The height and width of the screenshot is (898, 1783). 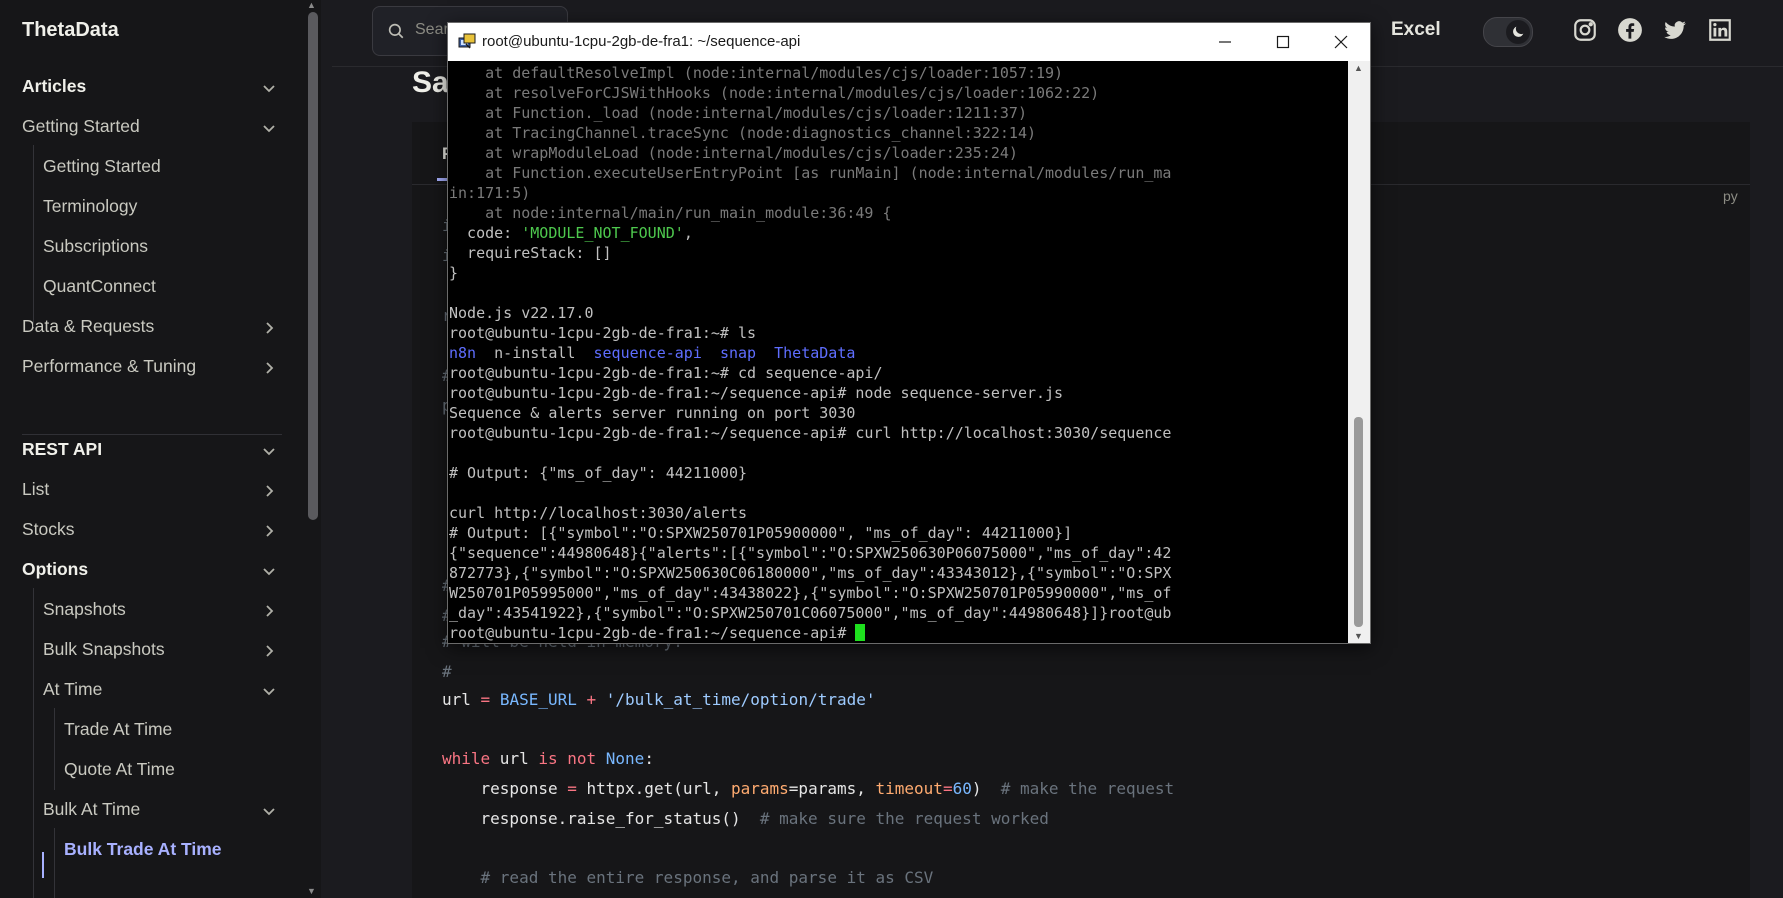 I want to click on close-button, so click(x=1341, y=42).